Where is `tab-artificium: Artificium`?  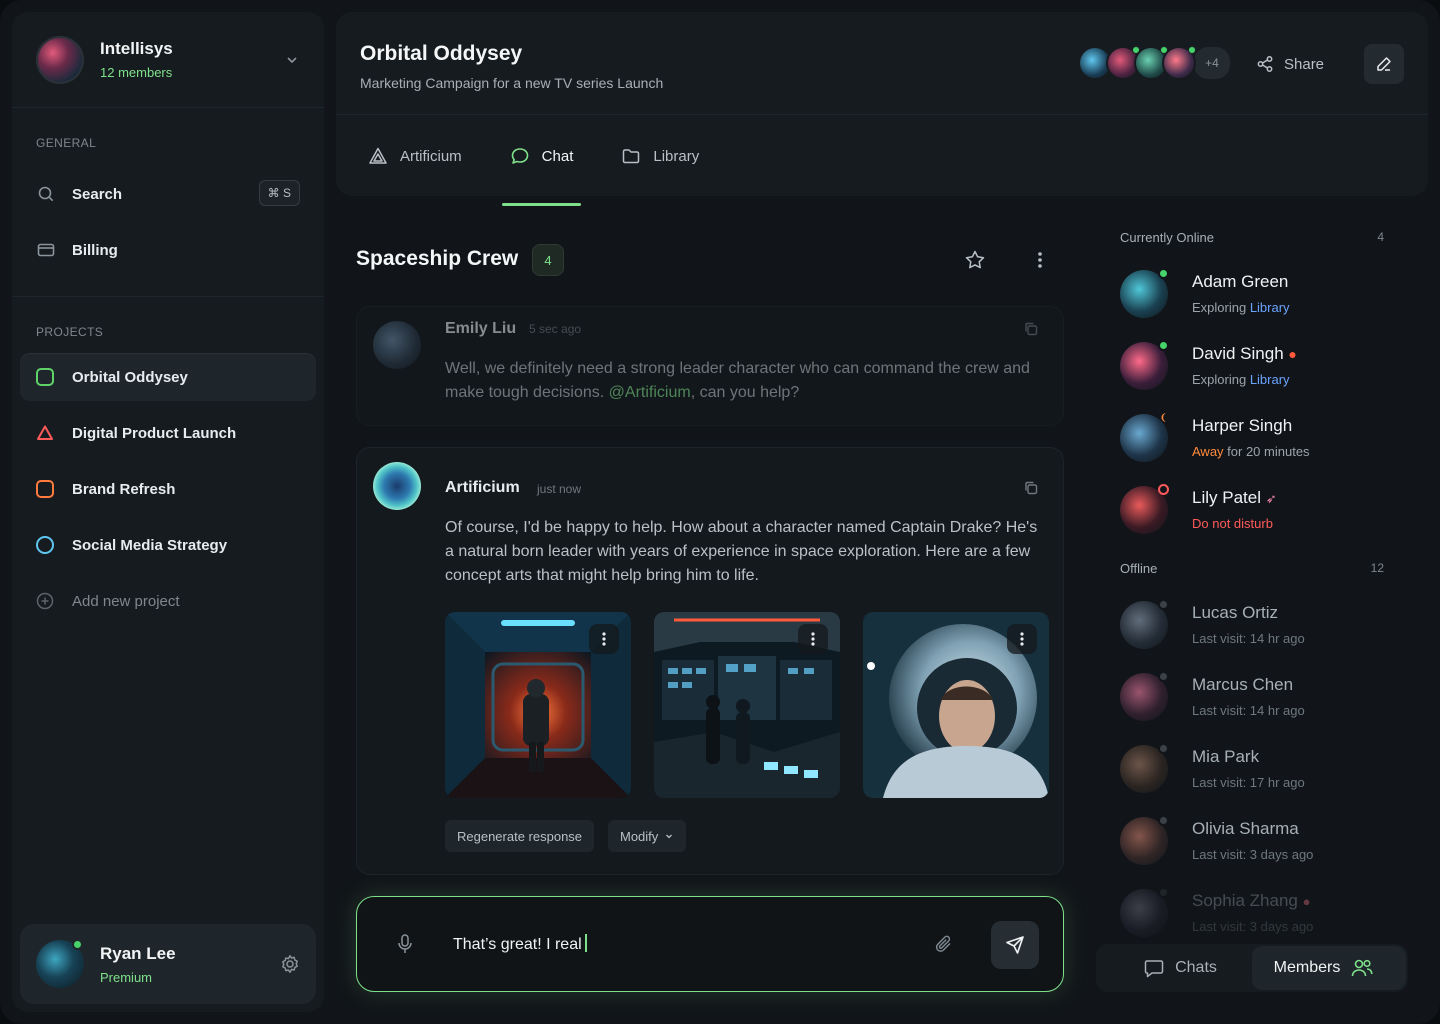 tab-artificium: Artificium is located at coordinates (415, 156).